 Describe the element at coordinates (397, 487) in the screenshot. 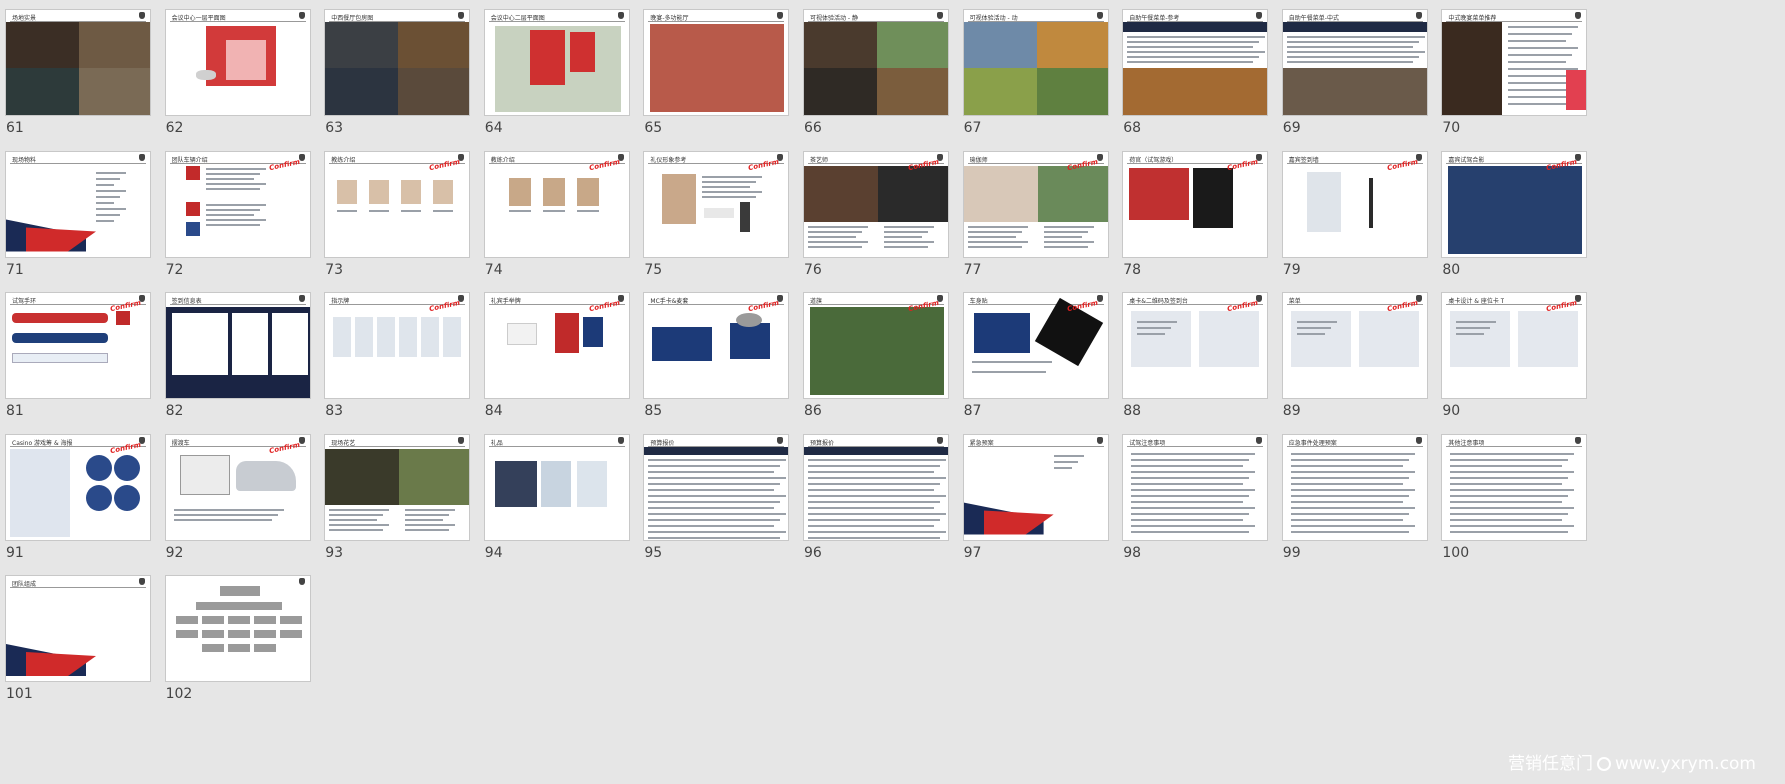

I see `slide-thumbnail: 现场花艺` at that location.